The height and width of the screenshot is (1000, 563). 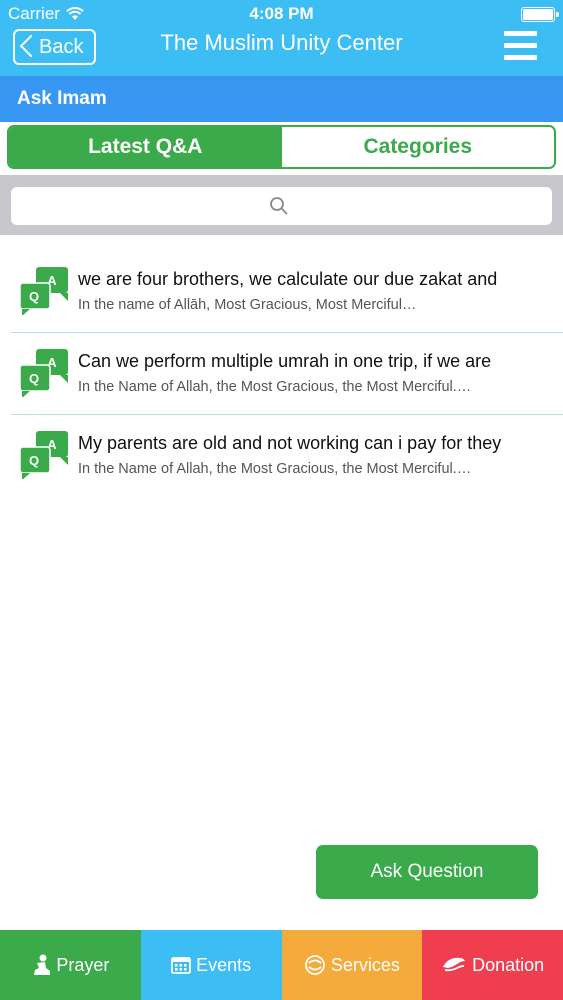 What do you see at coordinates (508, 964) in the screenshot?
I see `tab-label: Donation` at bounding box center [508, 964].